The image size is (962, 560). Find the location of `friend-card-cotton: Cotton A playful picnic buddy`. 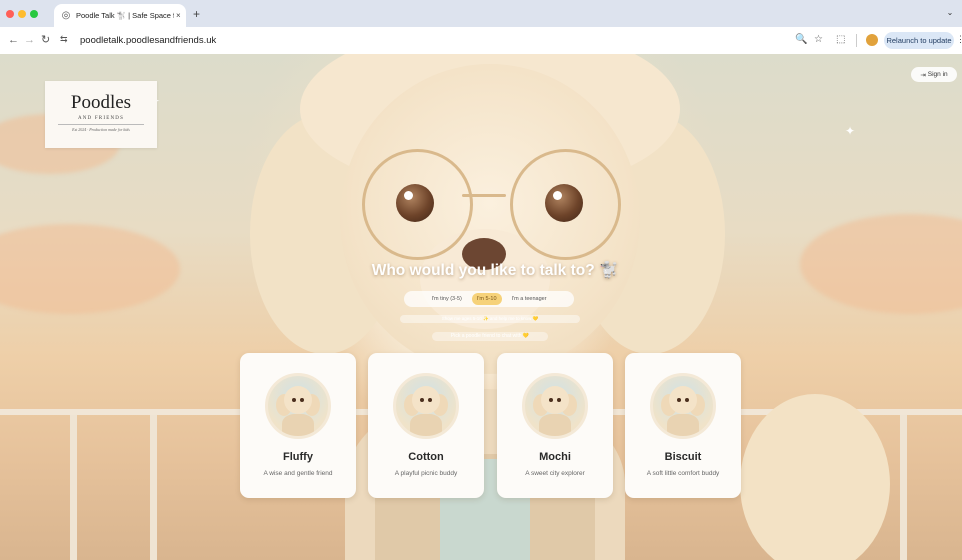

friend-card-cotton: Cotton A playful picnic buddy is located at coordinates (426, 425).